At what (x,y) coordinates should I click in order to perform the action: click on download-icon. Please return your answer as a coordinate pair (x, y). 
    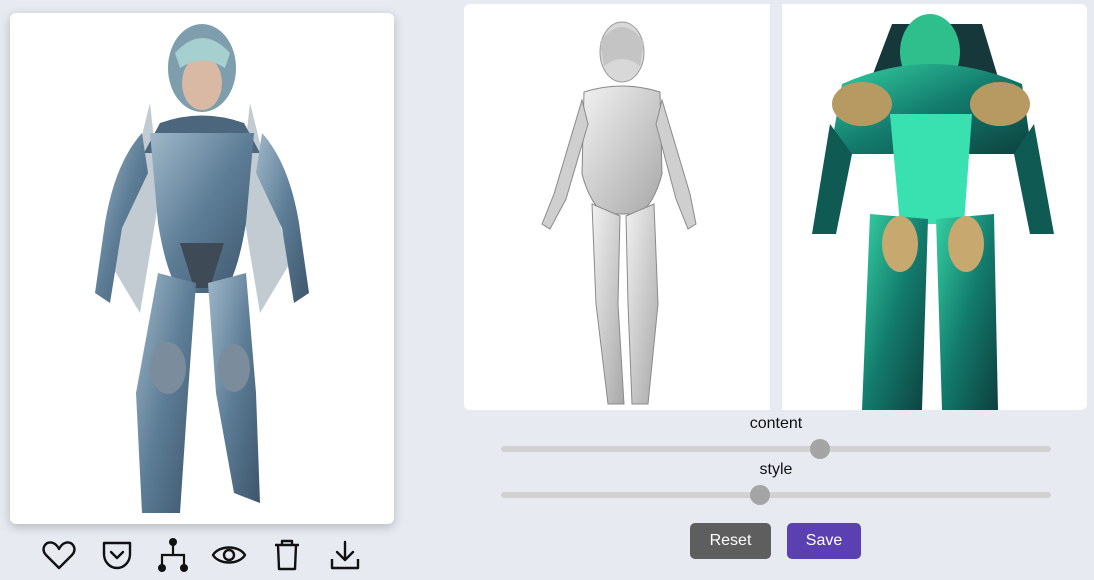
    Looking at the image, I should click on (345, 555).